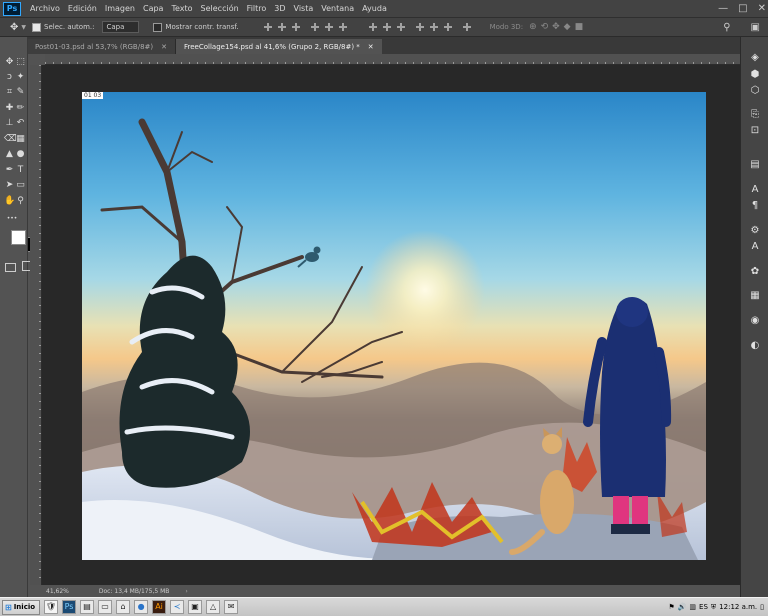 This screenshot has width=768, height=616. What do you see at coordinates (186, 591) in the screenshot?
I see `status-menu-icon: ›` at bounding box center [186, 591].